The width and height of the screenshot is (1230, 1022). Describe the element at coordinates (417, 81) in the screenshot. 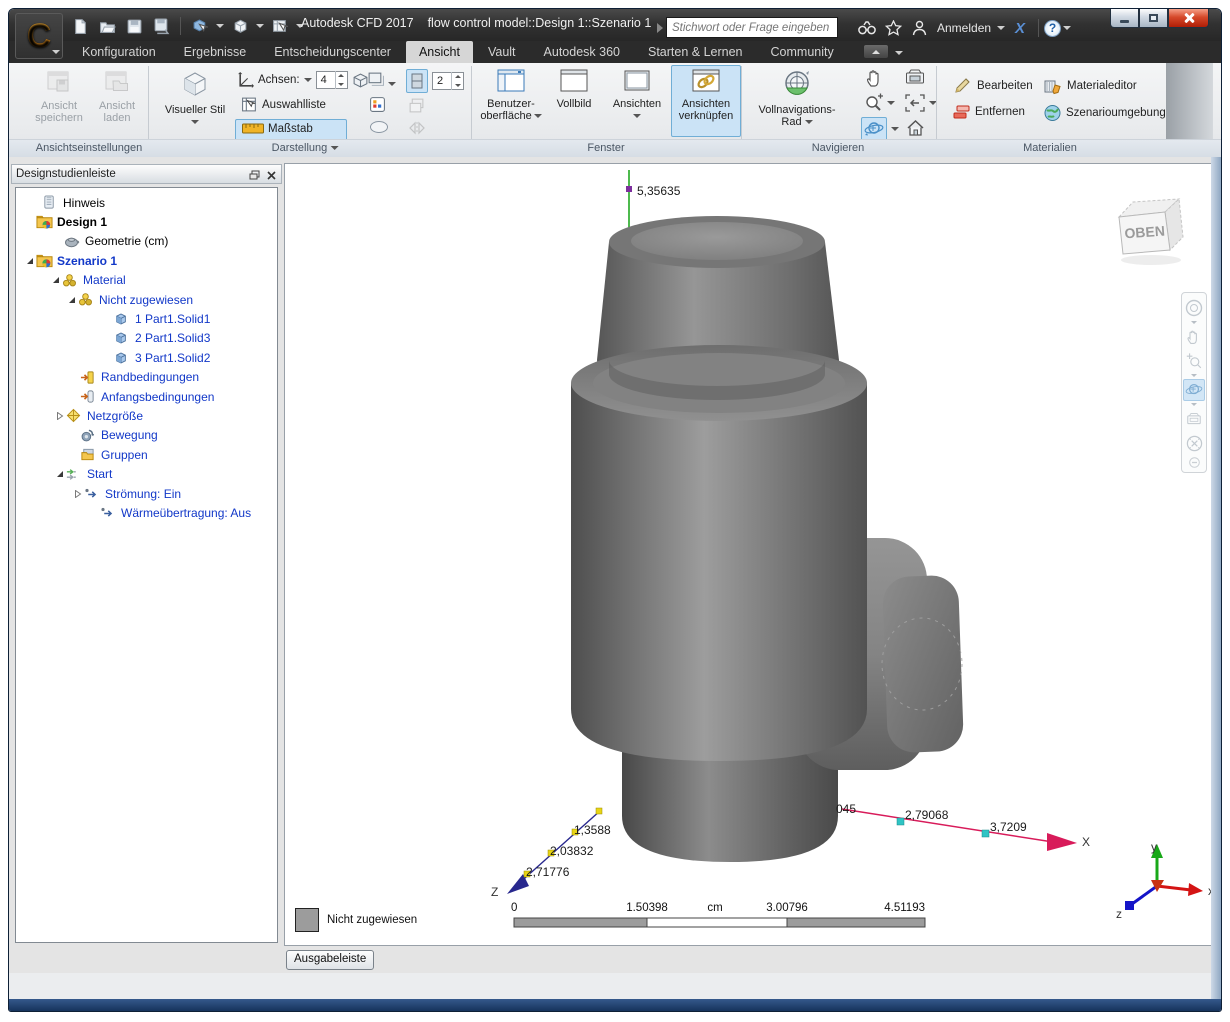

I see `window-layout-button` at that location.